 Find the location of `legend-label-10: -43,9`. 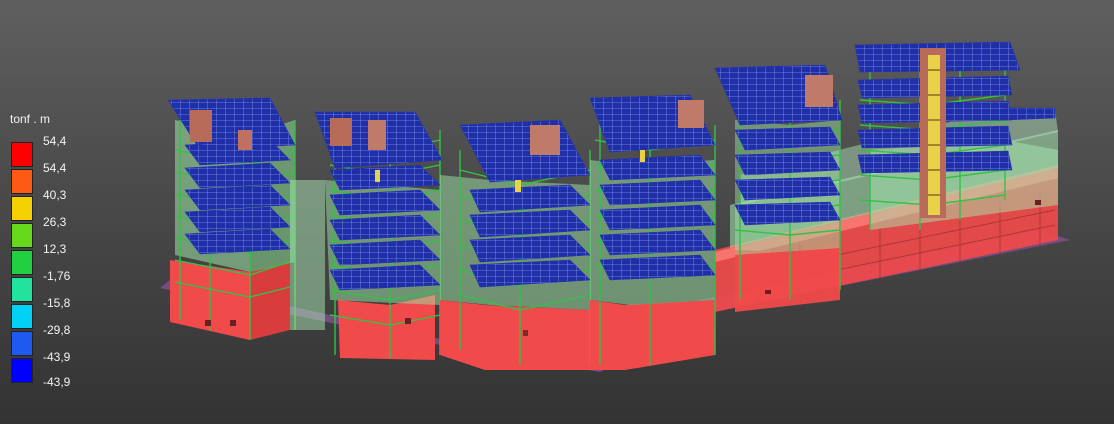

legend-label-10: -43,9 is located at coordinates (57, 382).